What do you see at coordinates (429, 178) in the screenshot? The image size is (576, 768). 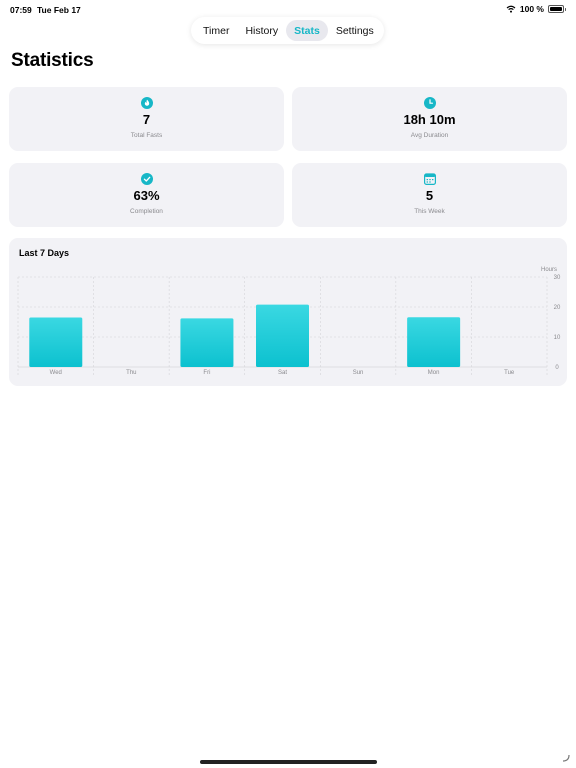 I see `calendar-icon` at bounding box center [429, 178].